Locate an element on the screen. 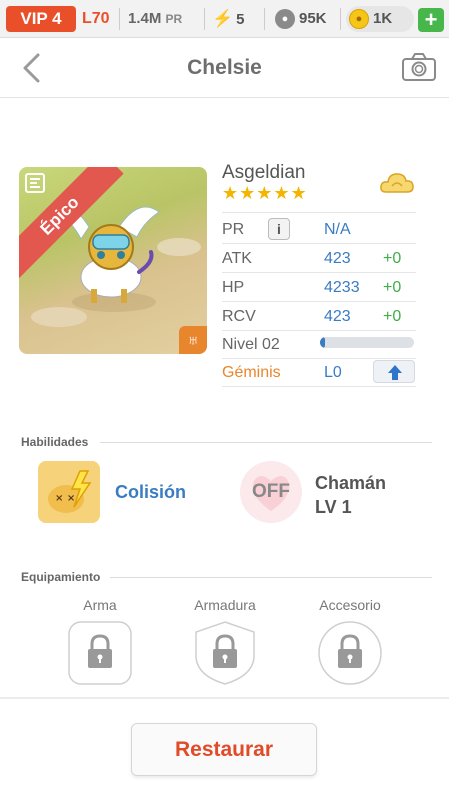 This screenshot has height=800, width=449. paw-icon: ● is located at coordinates (285, 19).